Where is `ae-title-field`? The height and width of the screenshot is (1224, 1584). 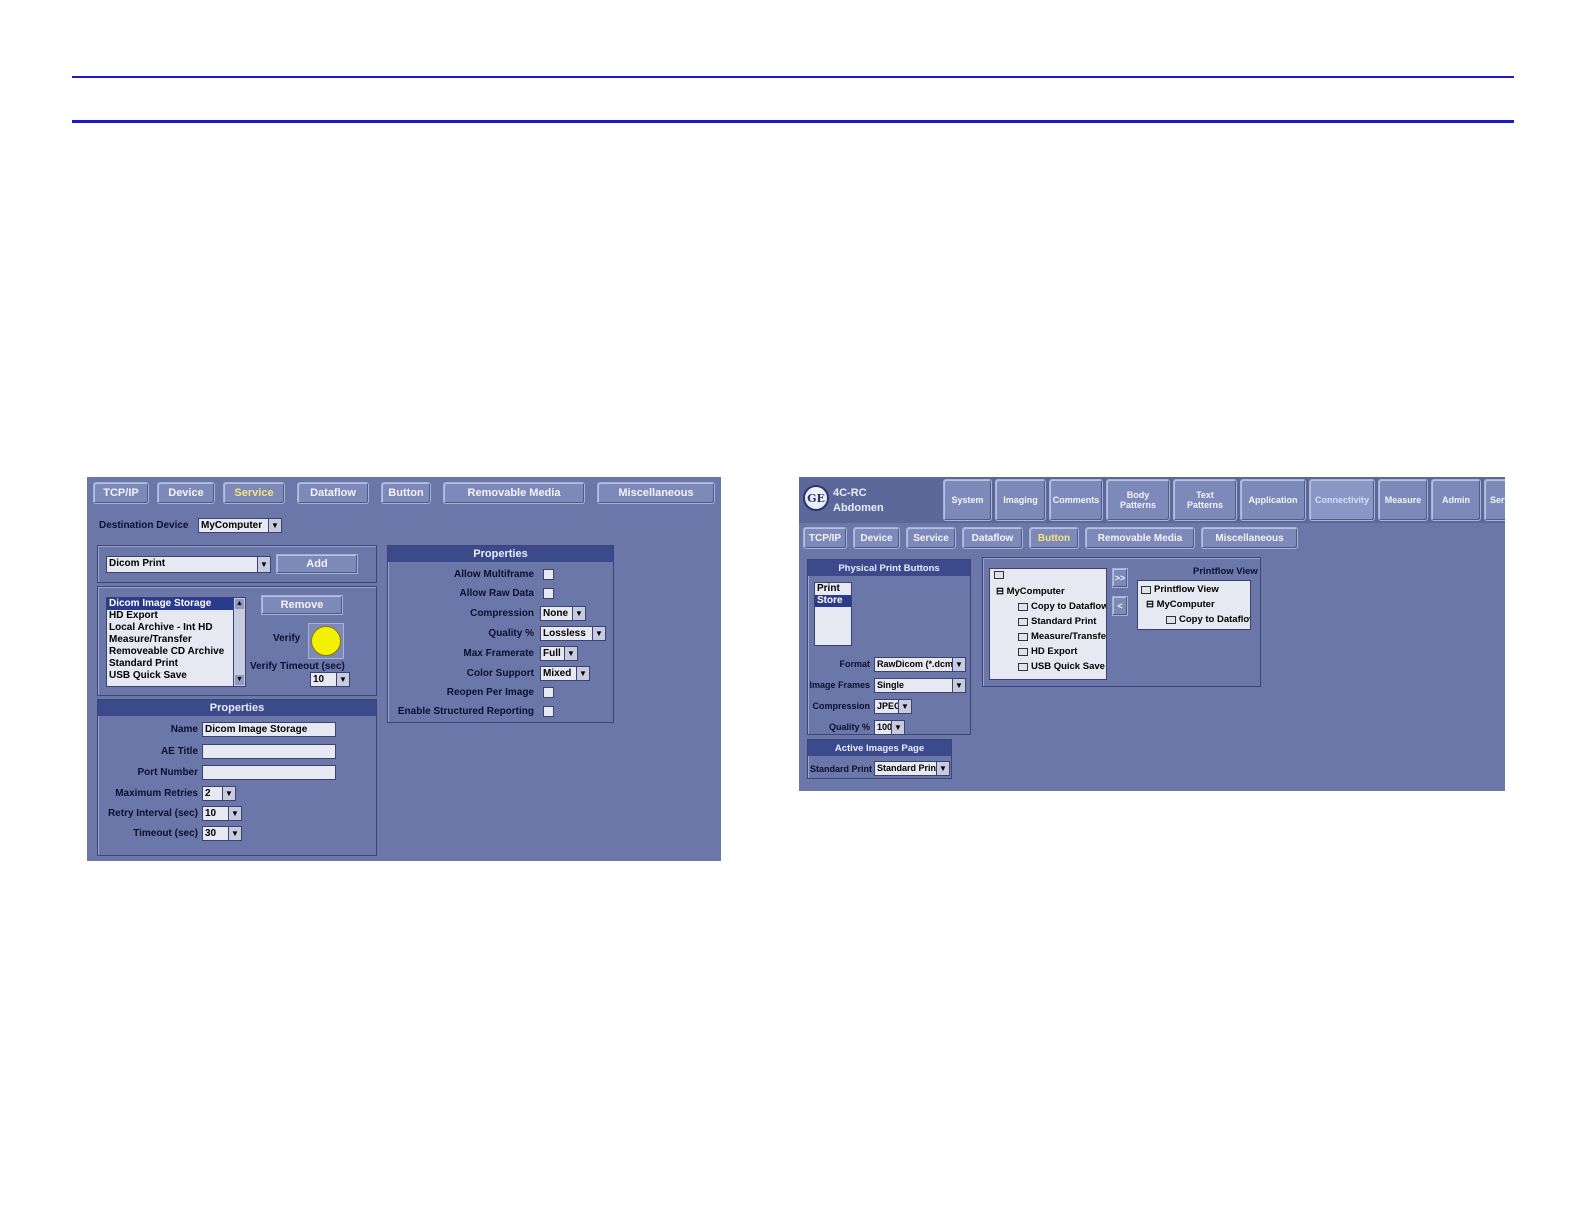 ae-title-field is located at coordinates (269, 751).